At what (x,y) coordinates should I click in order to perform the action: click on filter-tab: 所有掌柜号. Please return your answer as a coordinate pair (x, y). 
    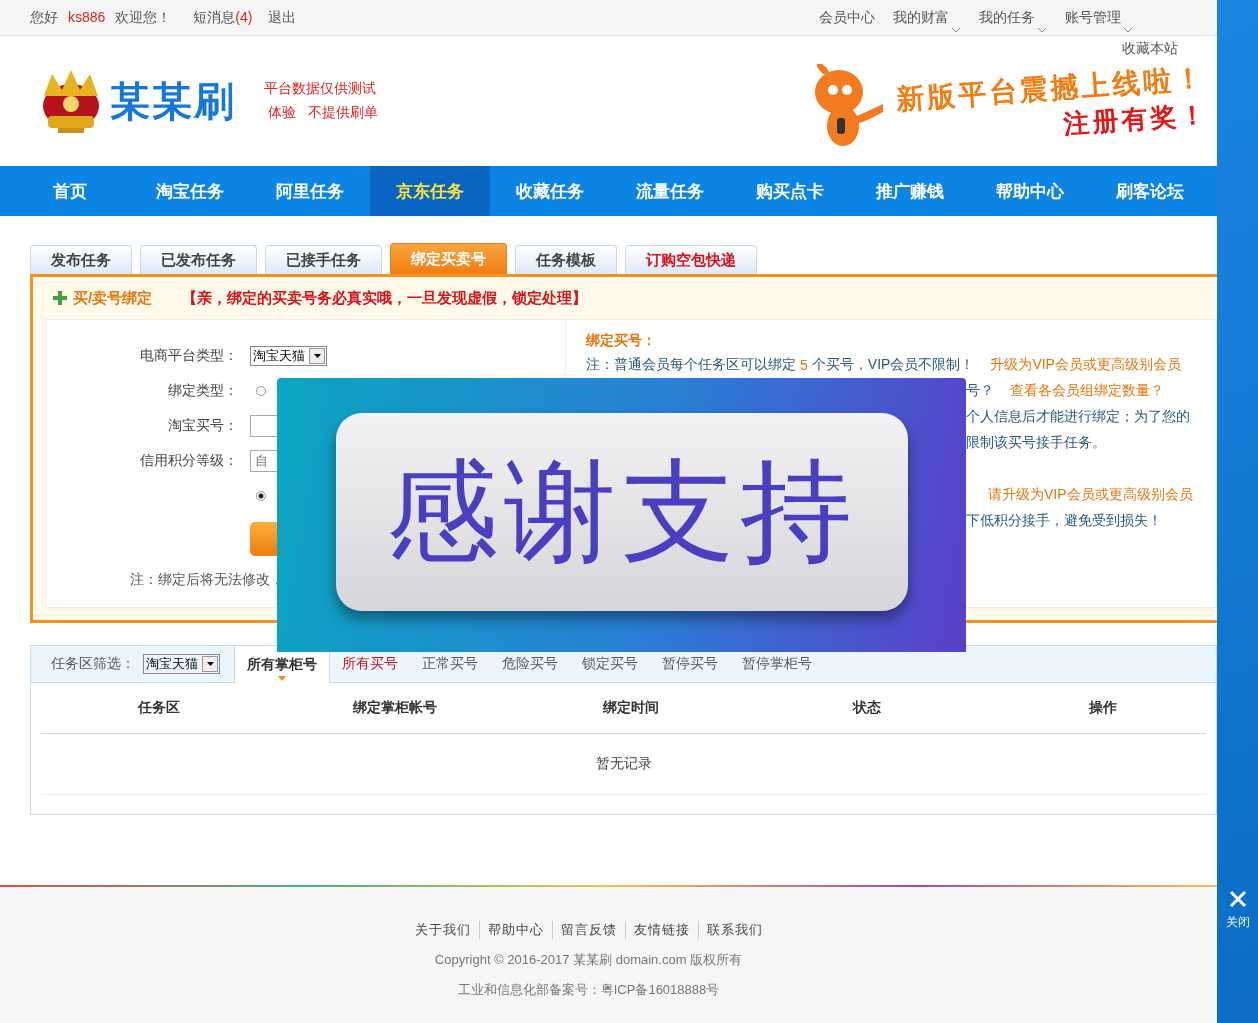
    Looking at the image, I should click on (282, 664).